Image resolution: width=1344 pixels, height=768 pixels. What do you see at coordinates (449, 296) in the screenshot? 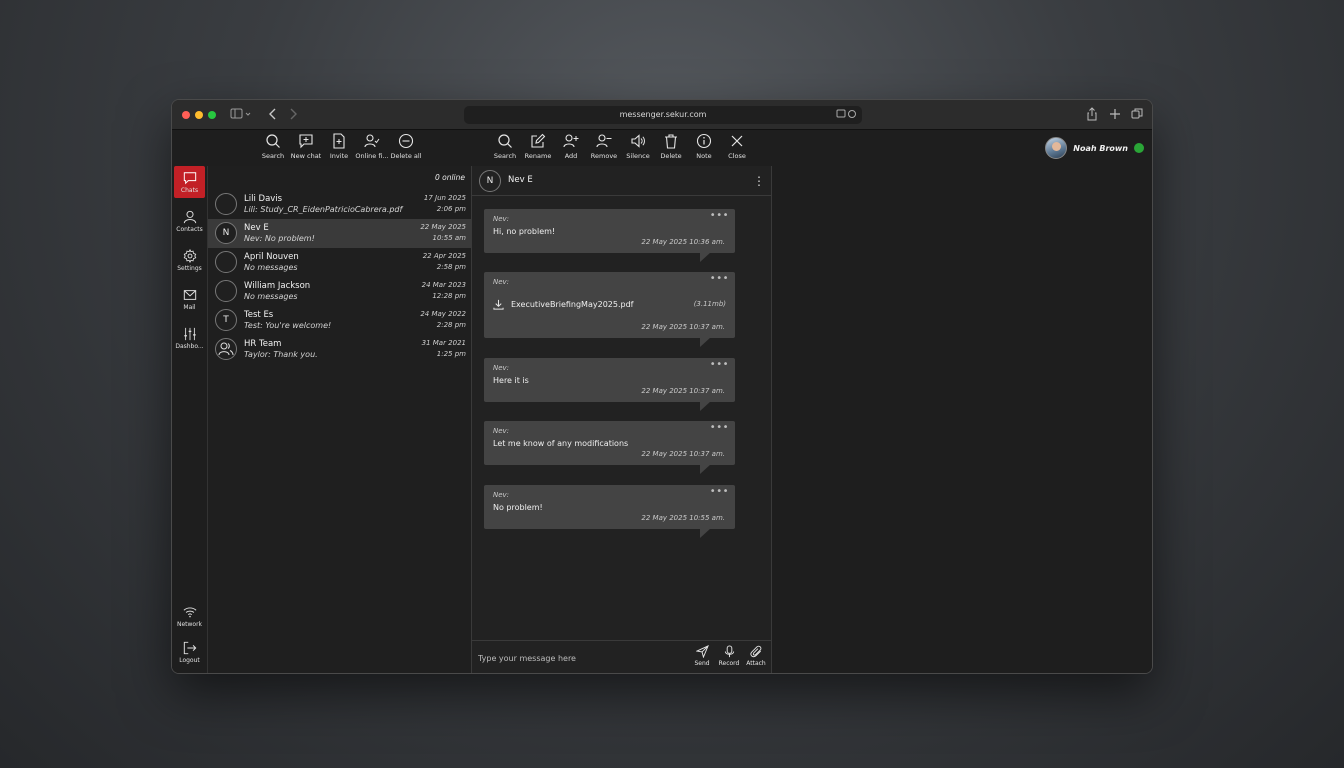
I see `chat-time: 12:28 pm` at bounding box center [449, 296].